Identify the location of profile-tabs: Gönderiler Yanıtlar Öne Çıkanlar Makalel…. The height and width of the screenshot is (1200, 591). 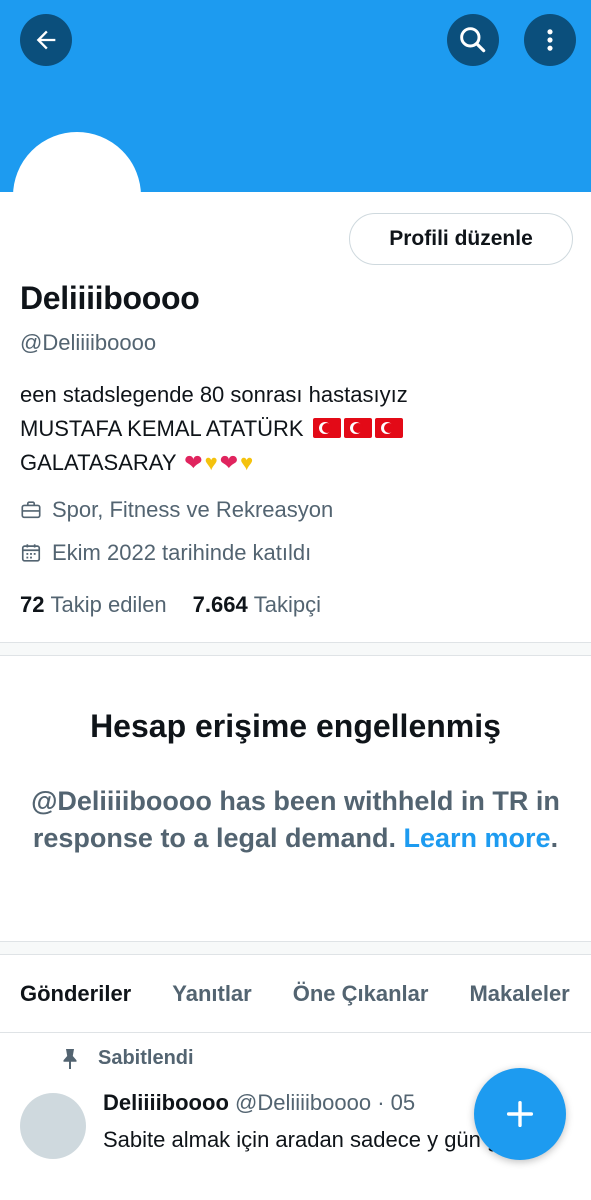
(295, 994).